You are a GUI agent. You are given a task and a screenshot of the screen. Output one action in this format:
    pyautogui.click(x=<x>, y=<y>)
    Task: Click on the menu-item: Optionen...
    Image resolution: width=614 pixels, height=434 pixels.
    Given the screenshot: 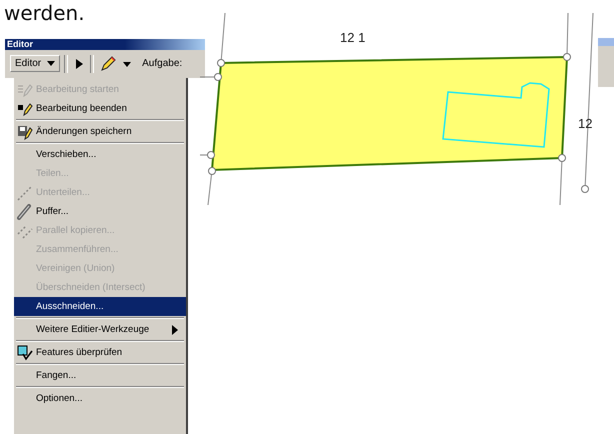 What is the action you would take?
    pyautogui.click(x=100, y=398)
    